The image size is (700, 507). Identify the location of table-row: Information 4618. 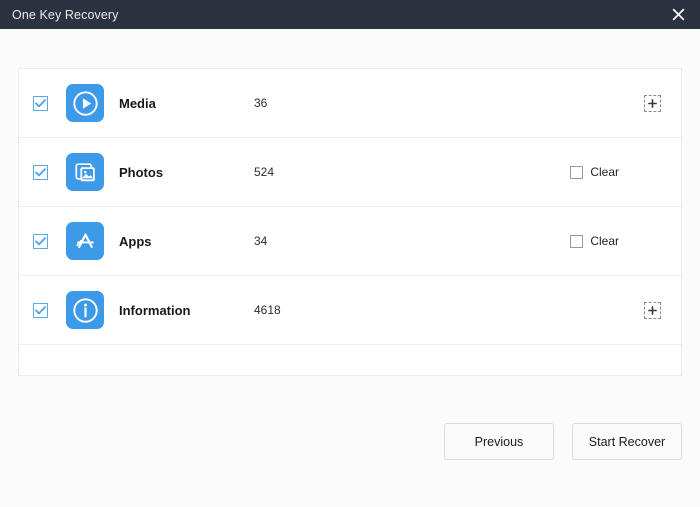
(350, 310).